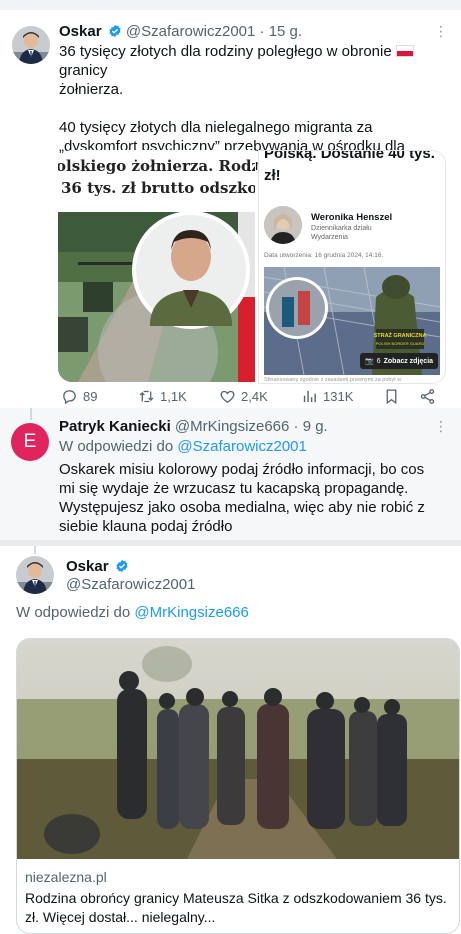  I want to click on tweet-actions: 89 1,1K 2,4K 131K, so click(250, 396).